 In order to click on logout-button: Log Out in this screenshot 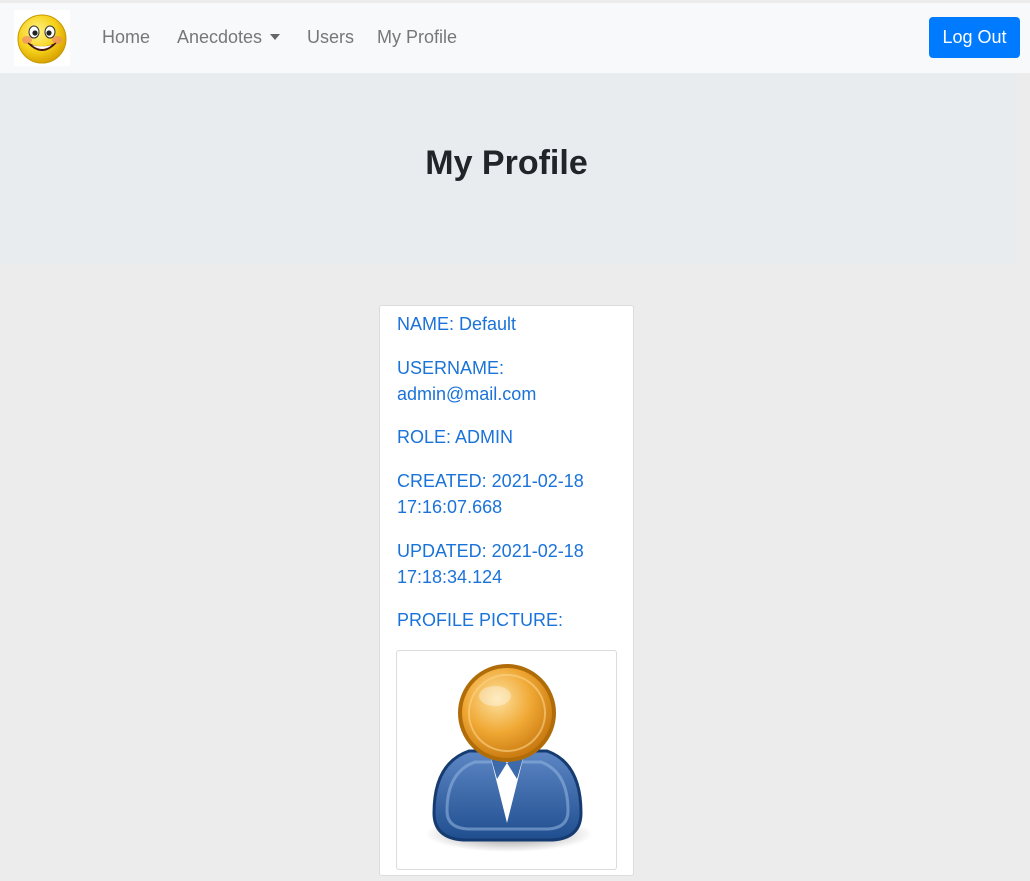, I will do `click(974, 37)`.